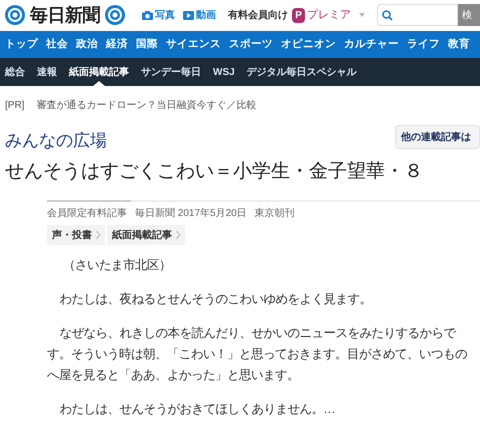  I want to click on nav-tab: 国際, so click(147, 44).